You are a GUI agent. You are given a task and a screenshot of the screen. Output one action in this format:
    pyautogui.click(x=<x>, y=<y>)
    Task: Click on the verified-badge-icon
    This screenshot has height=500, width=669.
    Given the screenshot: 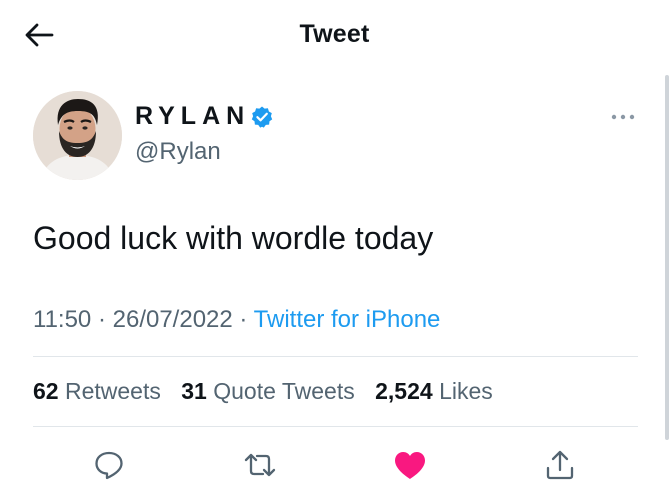 What is the action you would take?
    pyautogui.click(x=262, y=117)
    